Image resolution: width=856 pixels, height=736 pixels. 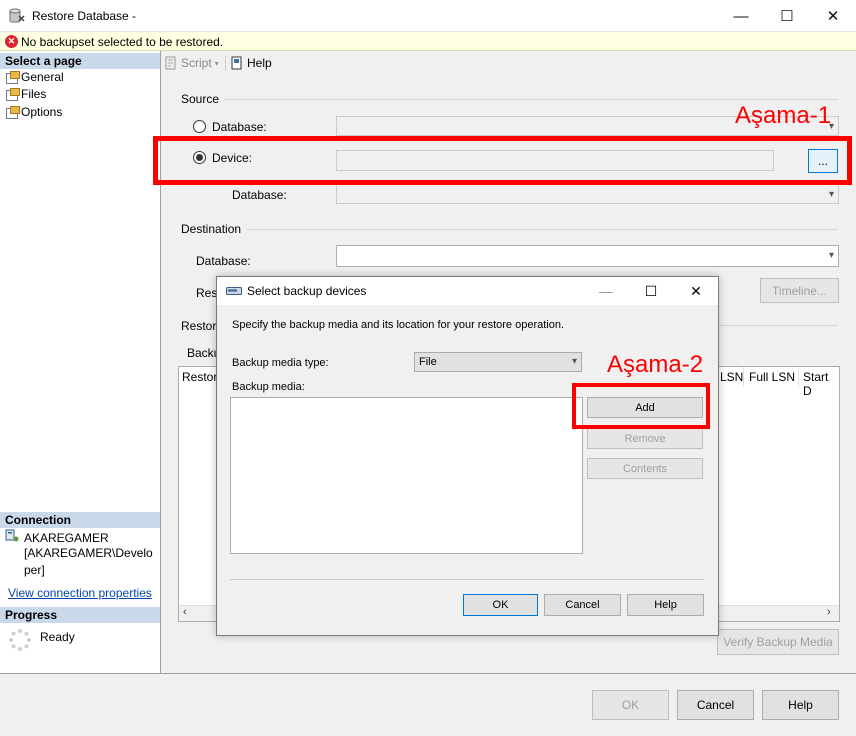 What do you see at coordinates (467, 291) in the screenshot?
I see `dialog-title-bar: Select backup devices — ☐ ✕` at bounding box center [467, 291].